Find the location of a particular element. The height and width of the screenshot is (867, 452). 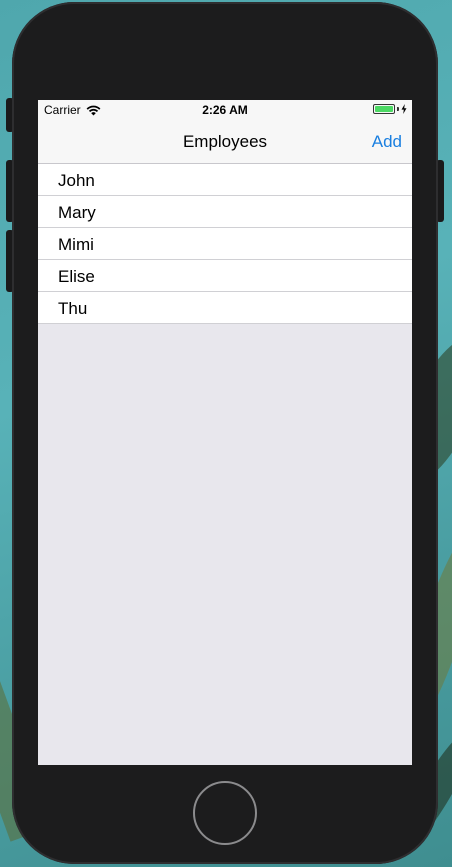

employee-name: Elise is located at coordinates (76, 276).